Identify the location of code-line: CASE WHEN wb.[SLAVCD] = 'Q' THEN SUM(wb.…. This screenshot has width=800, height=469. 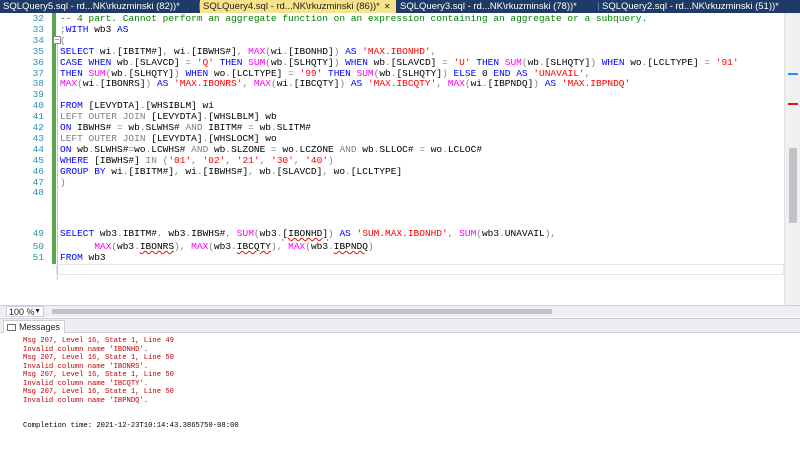
(399, 62).